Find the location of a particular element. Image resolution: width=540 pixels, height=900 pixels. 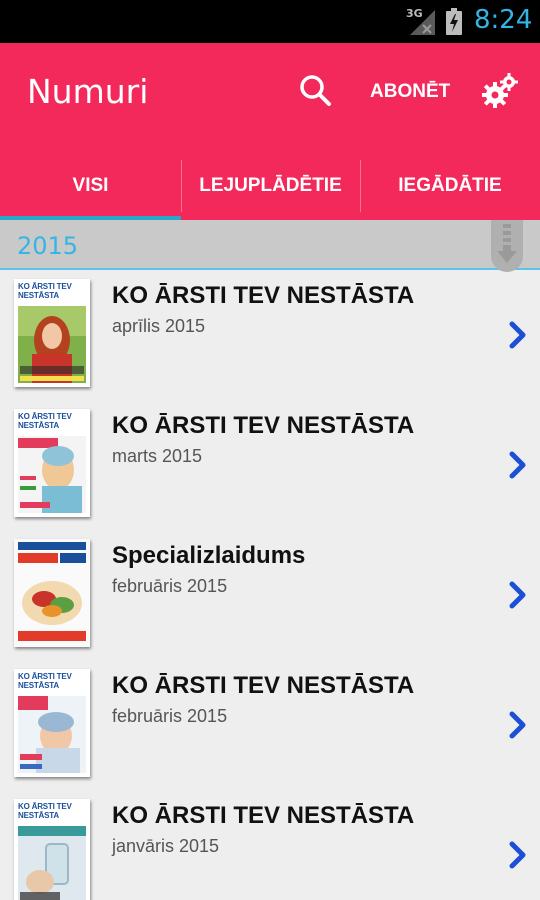

tab-bar: VISI LEJUPLĀDĒTIE IEGĀDĀTIE is located at coordinates (270, 186).